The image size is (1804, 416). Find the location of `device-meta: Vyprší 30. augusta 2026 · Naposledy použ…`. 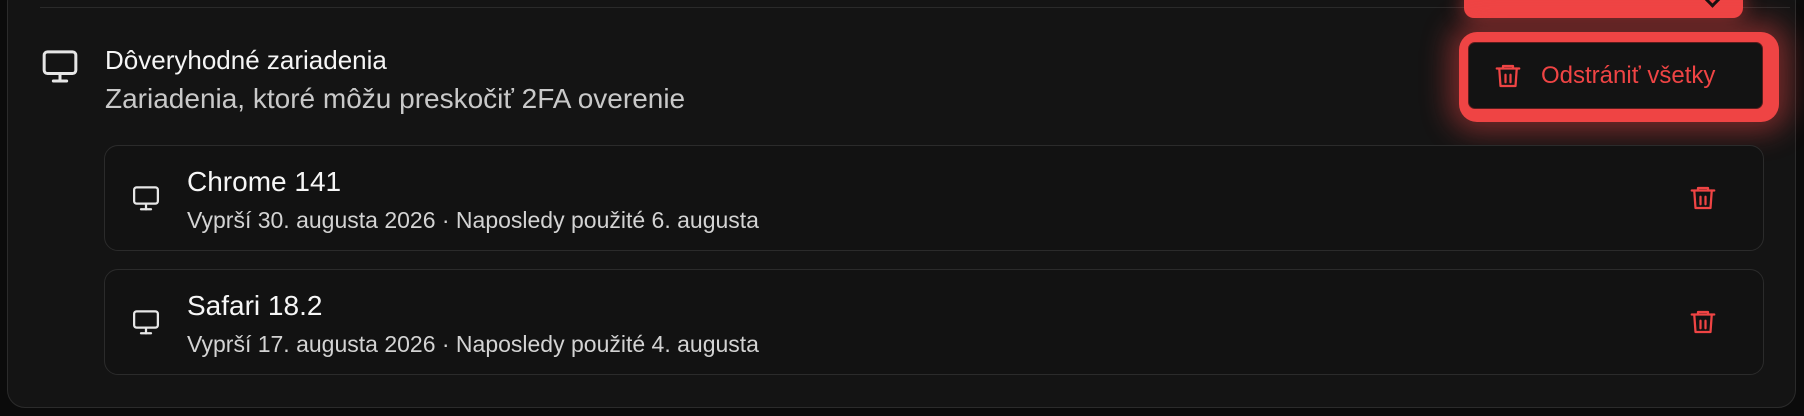

device-meta: Vyprší 30. augusta 2026 · Naposledy použ… is located at coordinates (473, 220).